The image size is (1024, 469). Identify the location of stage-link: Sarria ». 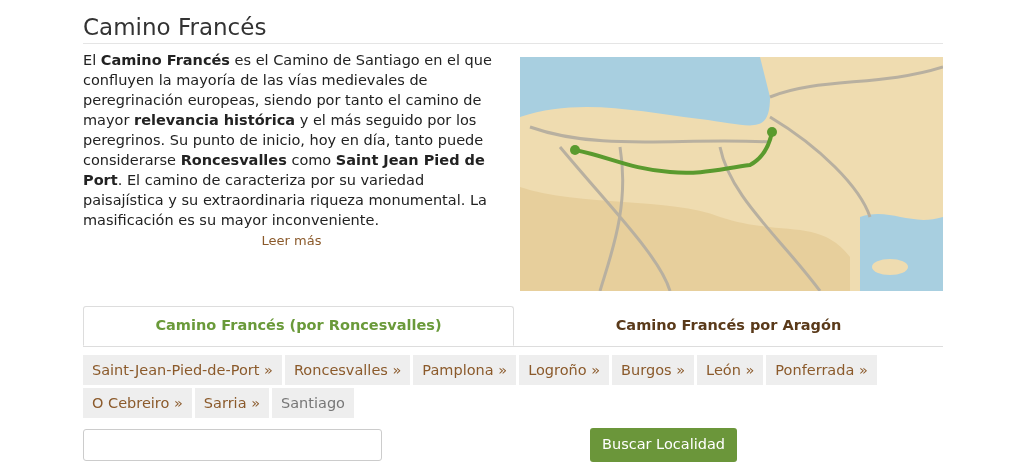
(231, 403).